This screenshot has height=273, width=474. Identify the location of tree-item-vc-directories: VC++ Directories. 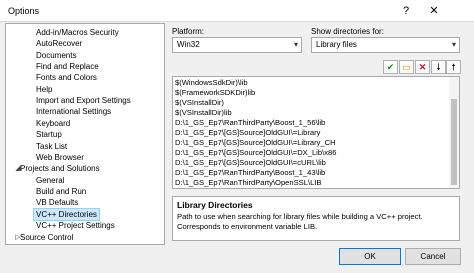
(66, 214).